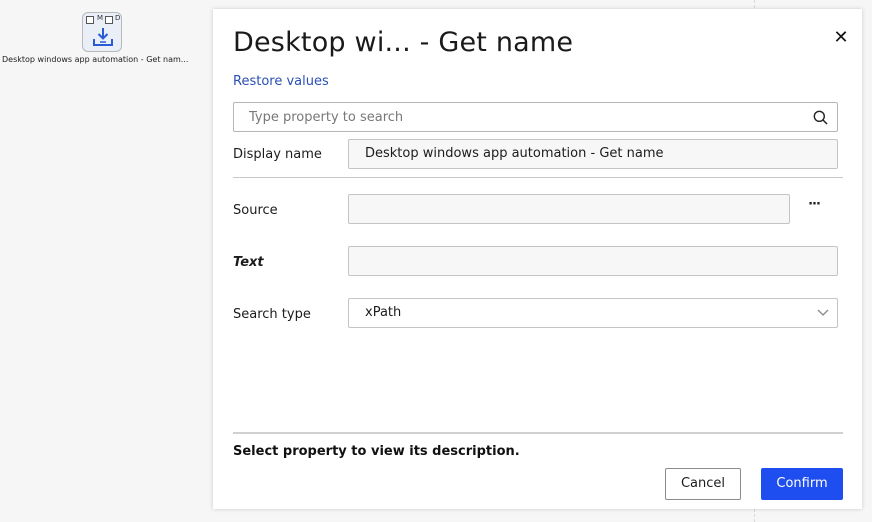 Image resolution: width=872 pixels, height=522 pixels. I want to click on restore-values-link: Restore values, so click(281, 81).